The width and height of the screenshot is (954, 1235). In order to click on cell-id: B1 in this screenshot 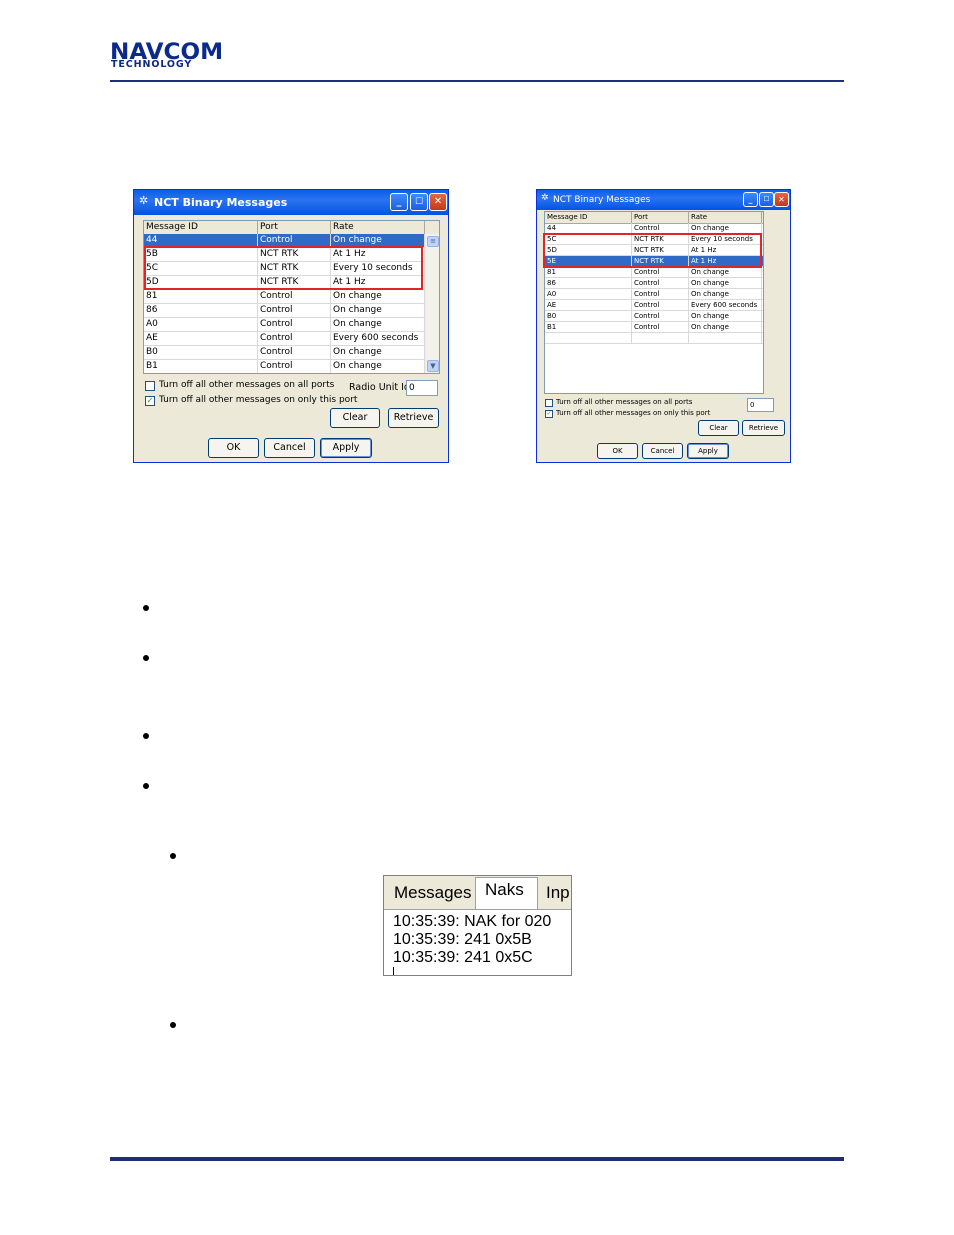, I will do `click(201, 366)`.